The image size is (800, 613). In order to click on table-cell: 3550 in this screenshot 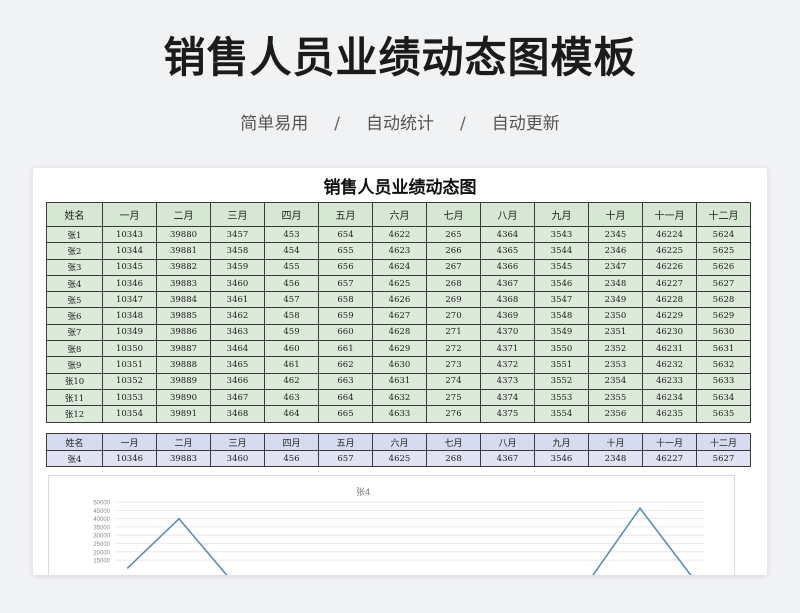, I will do `click(561, 349)`.